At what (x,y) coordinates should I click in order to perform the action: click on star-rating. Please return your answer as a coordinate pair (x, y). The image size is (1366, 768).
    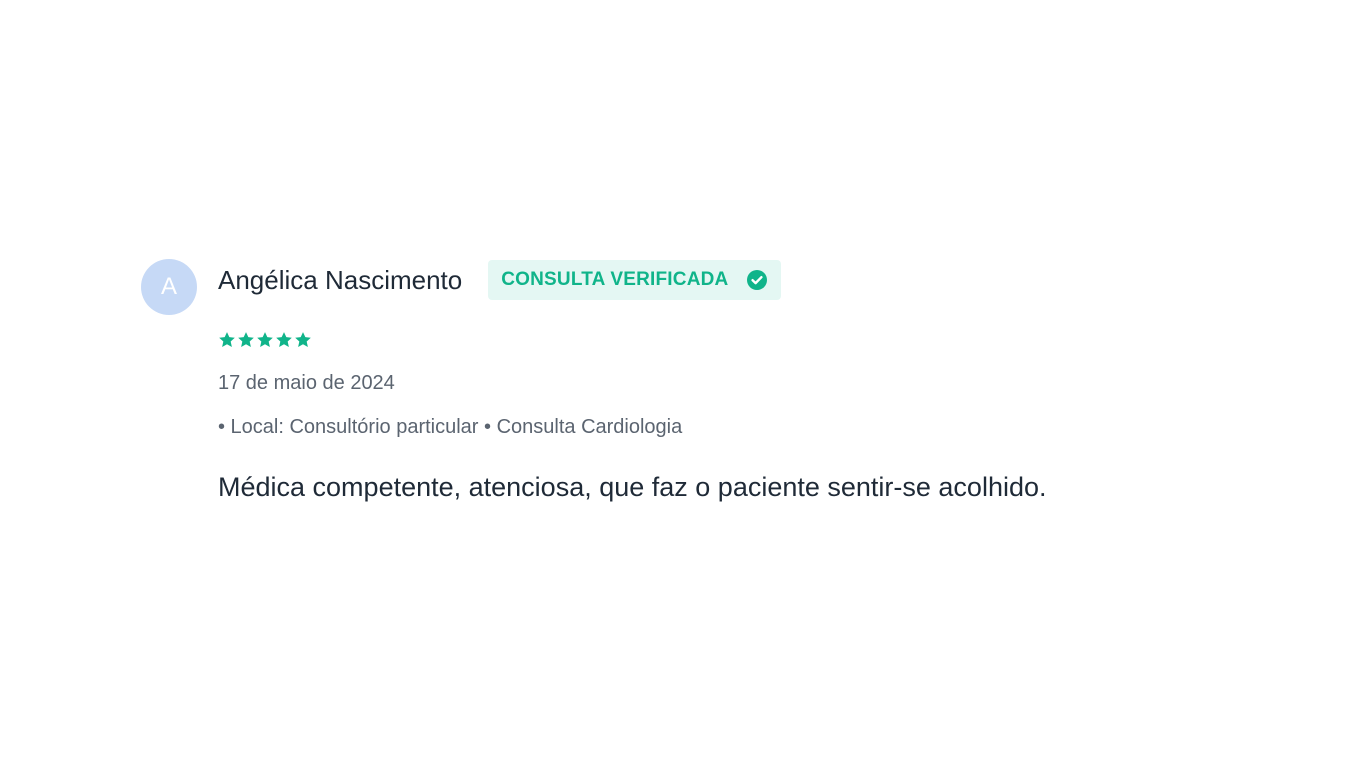
    Looking at the image, I should click on (265, 340).